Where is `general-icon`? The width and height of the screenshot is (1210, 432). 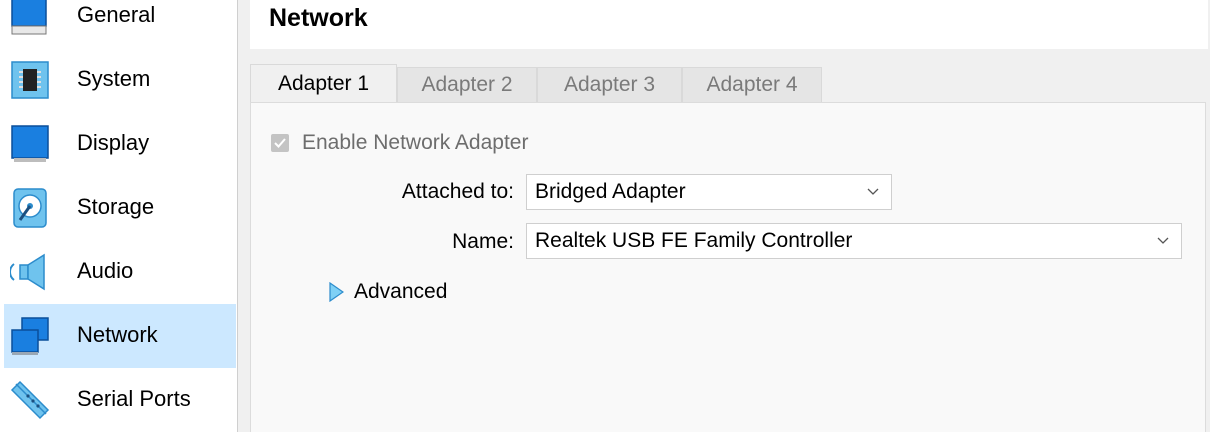 general-icon is located at coordinates (29, 17).